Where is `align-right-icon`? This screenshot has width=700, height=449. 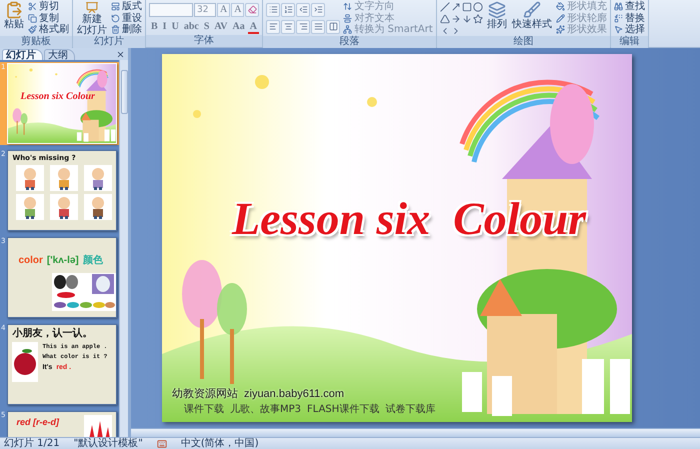 align-right-icon is located at coordinates (303, 26).